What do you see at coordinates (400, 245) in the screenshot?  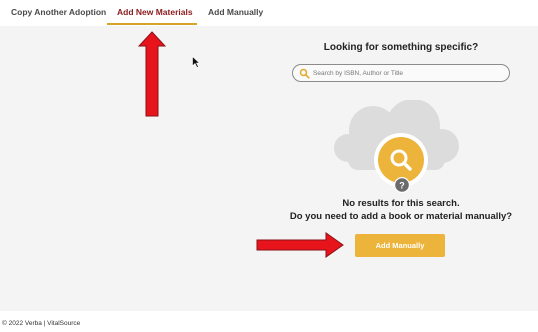 I see `add-manually-button: Add Manually` at bounding box center [400, 245].